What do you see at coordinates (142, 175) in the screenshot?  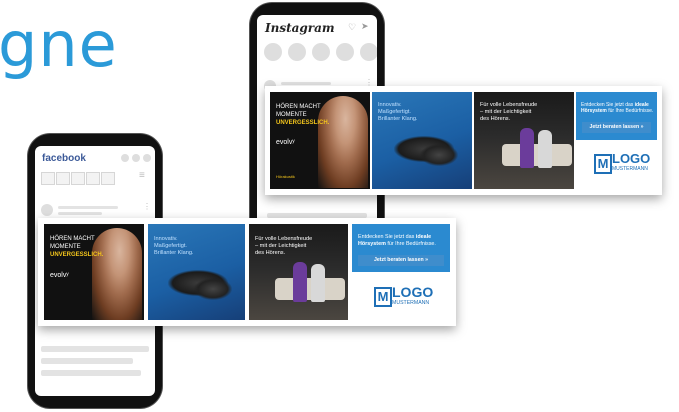 I see `menu-icon: ≡` at bounding box center [142, 175].